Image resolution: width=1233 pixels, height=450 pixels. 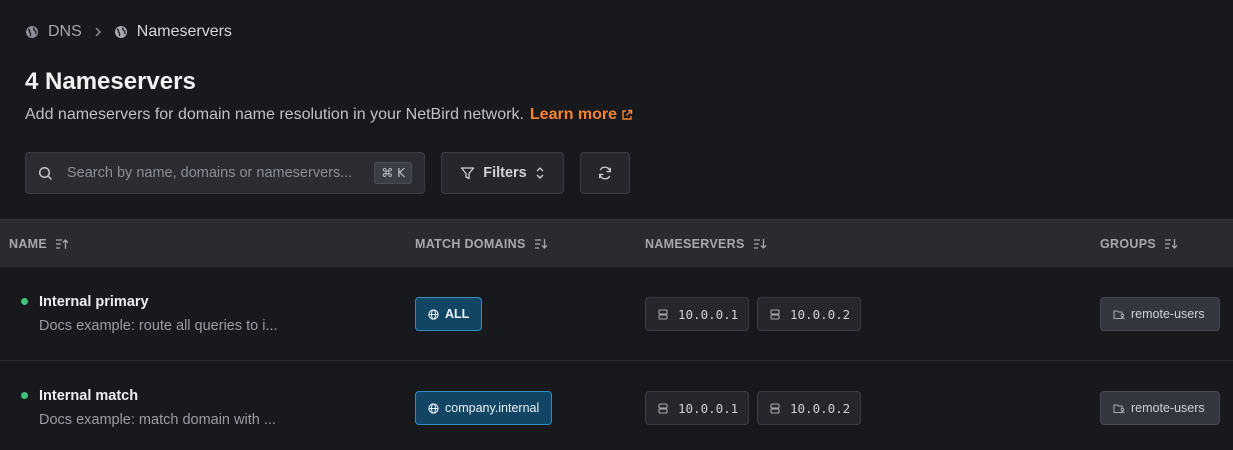 I want to click on column-groups-label: GROUPS, so click(x=1128, y=244).